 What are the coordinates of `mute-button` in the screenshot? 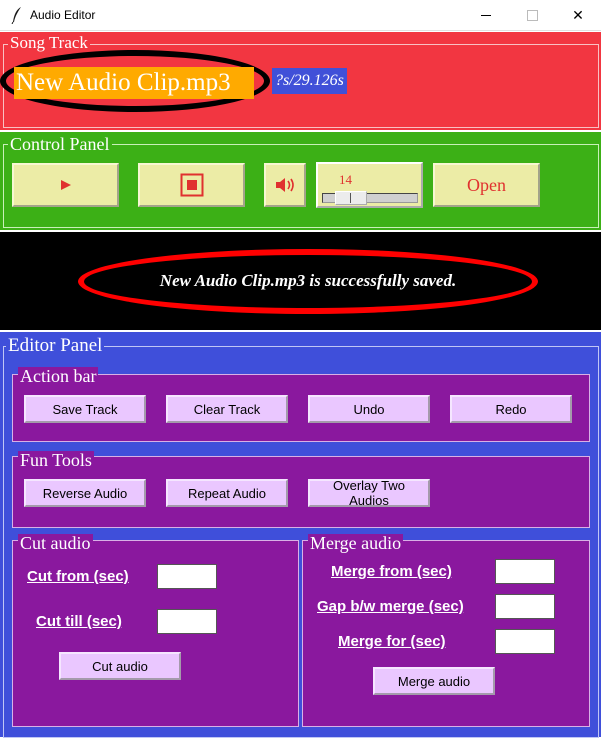 It's located at (285, 185).